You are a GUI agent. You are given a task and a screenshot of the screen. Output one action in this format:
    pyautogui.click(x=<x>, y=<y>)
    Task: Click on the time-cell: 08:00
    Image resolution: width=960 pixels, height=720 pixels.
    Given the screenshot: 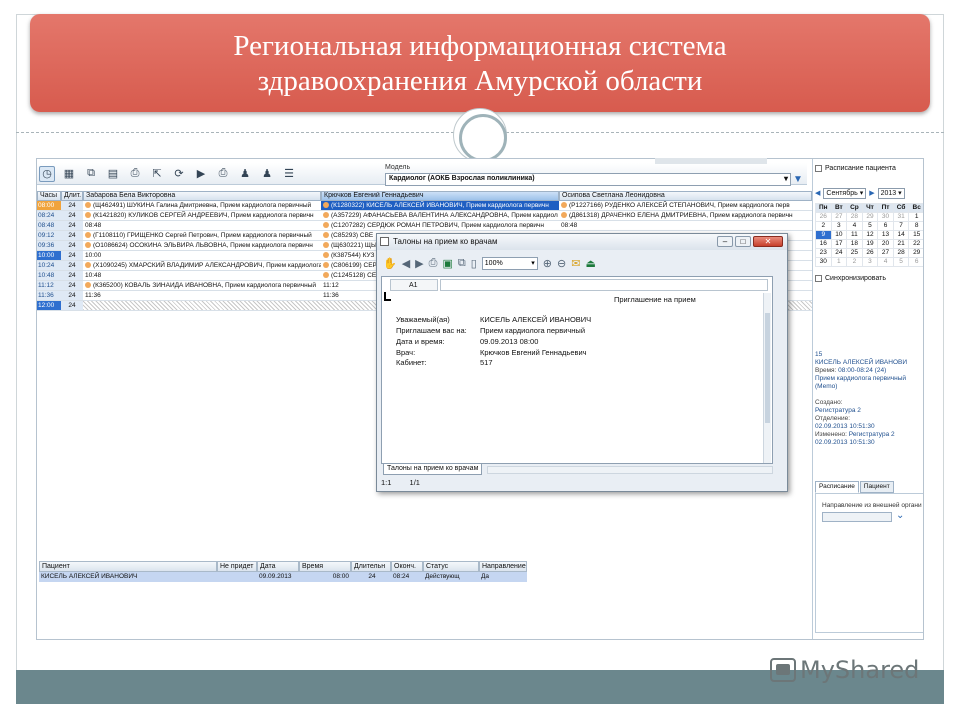 What is the action you would take?
    pyautogui.click(x=49, y=206)
    